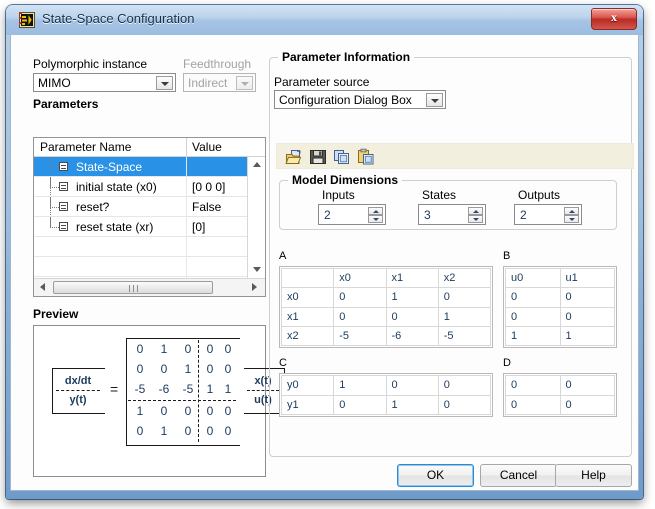 Image resolution: width=655 pixels, height=509 pixels. What do you see at coordinates (283, 256) in the screenshot?
I see `matrix-a-label: A` at bounding box center [283, 256].